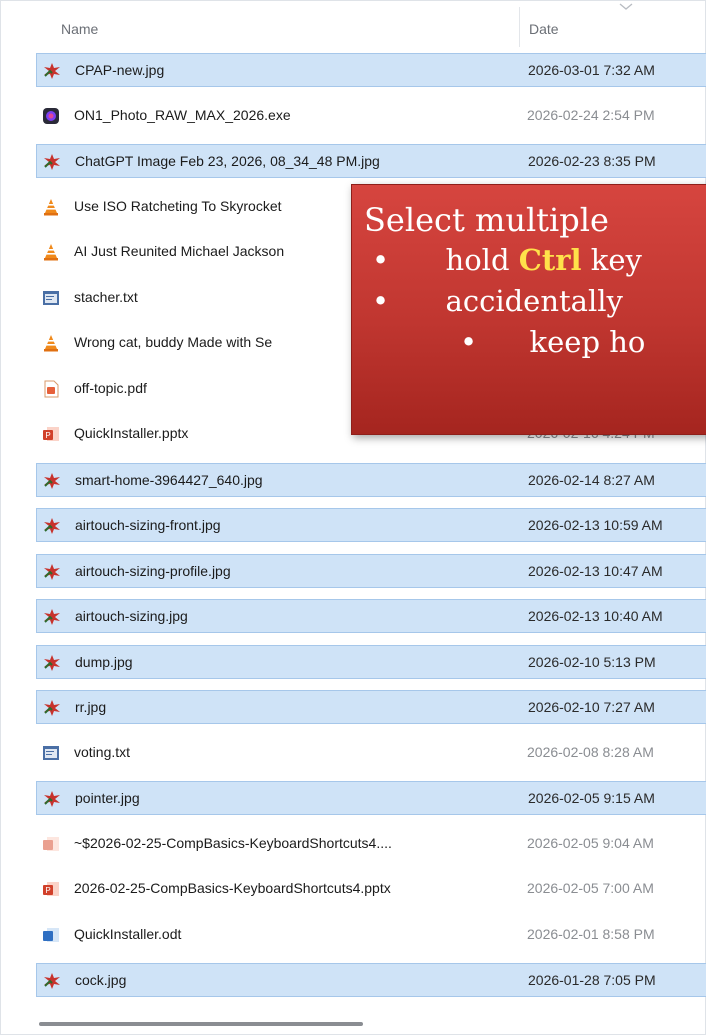  What do you see at coordinates (201, 1024) in the screenshot?
I see `horizontal-scrollbar-thumb` at bounding box center [201, 1024].